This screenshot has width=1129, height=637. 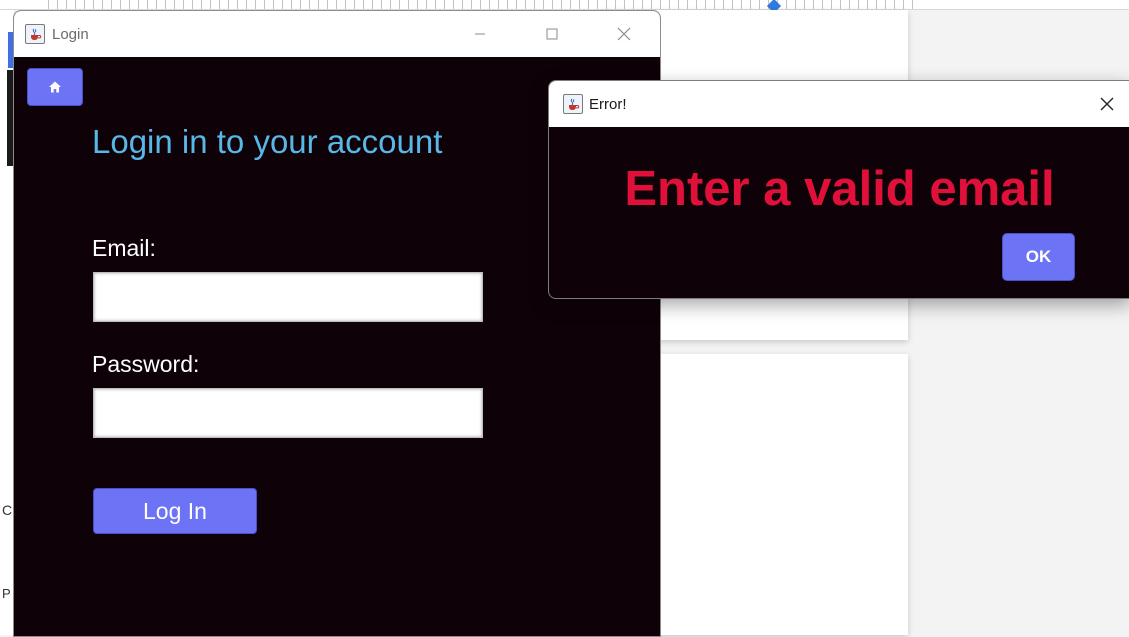 What do you see at coordinates (1038, 257) in the screenshot?
I see `ok-button: OK` at bounding box center [1038, 257].